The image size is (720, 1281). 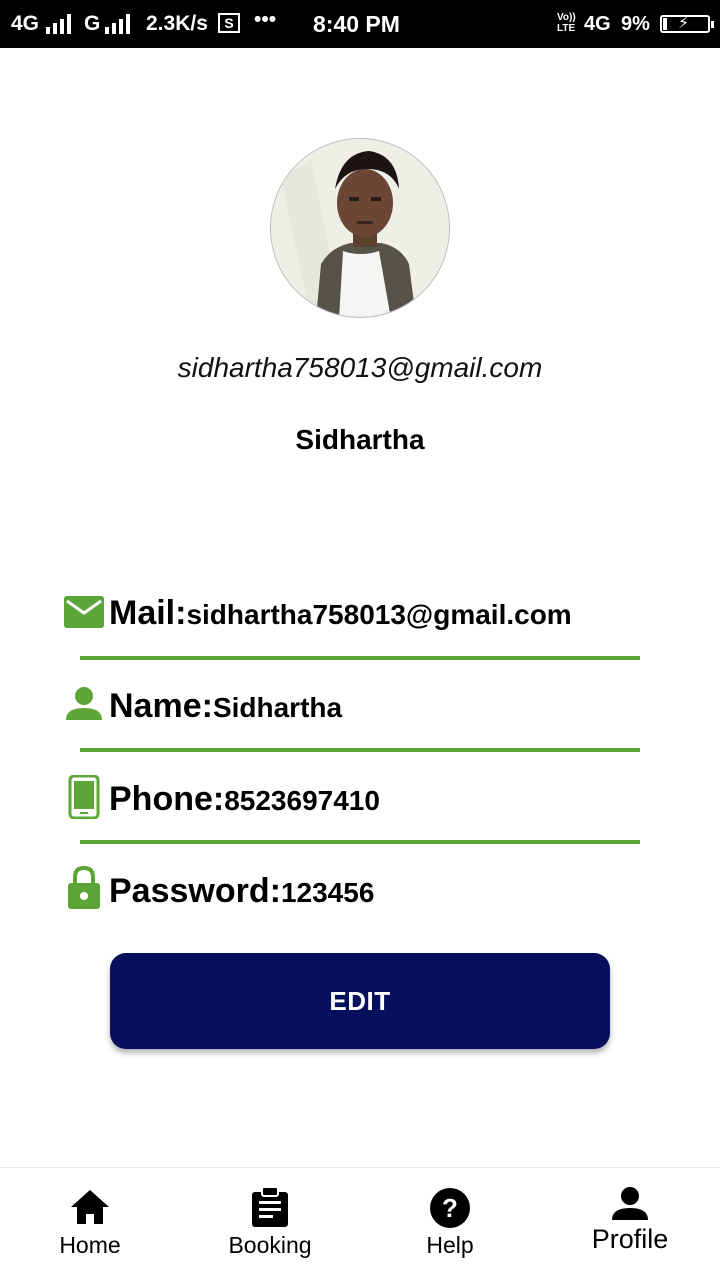 What do you see at coordinates (90, 1207) in the screenshot?
I see `home-icon` at bounding box center [90, 1207].